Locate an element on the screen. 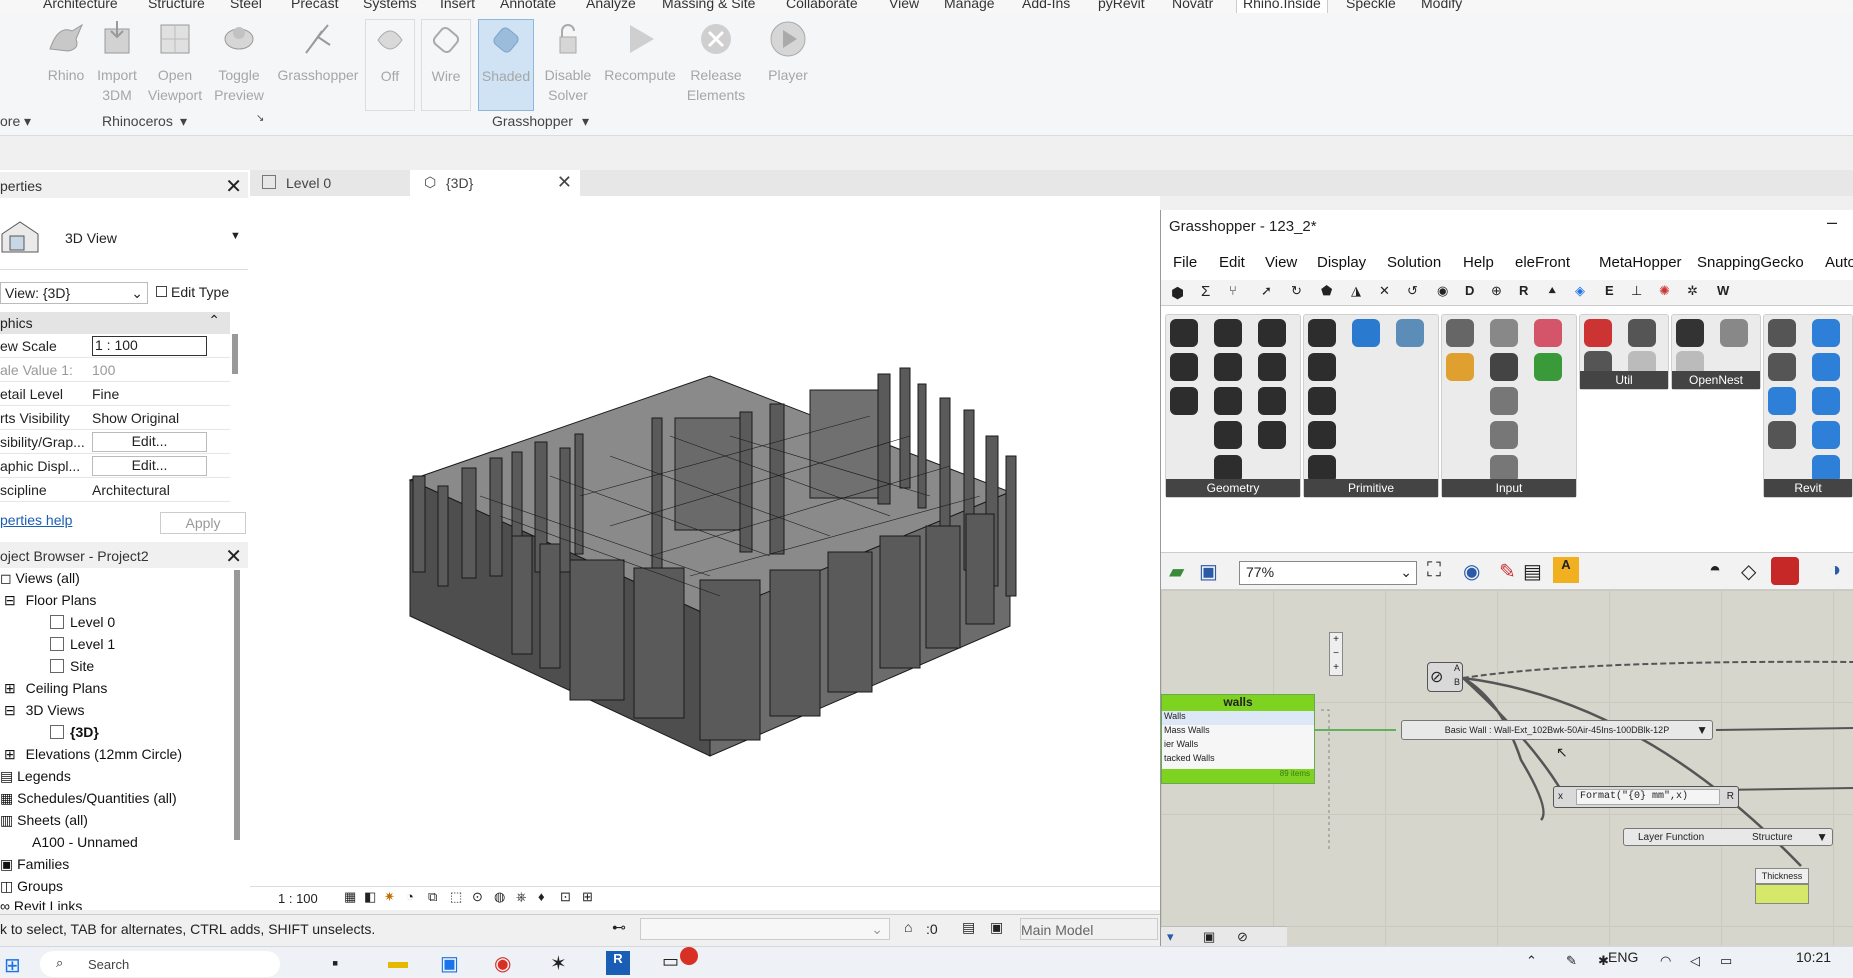 The image size is (1853, 978). rhinoceros-dropdown-icon: ▾ is located at coordinates (183, 121).